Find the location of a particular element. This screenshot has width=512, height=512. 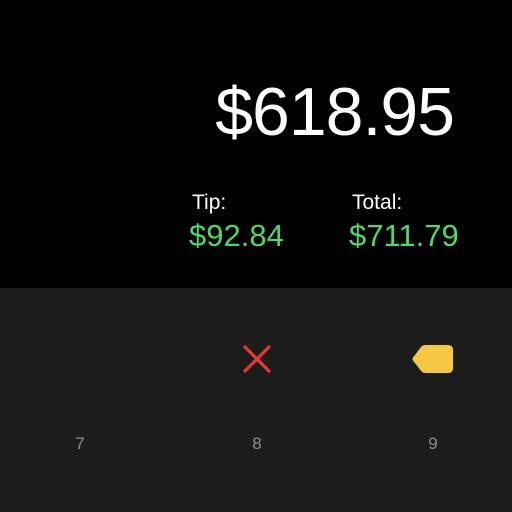

total-label: Total: is located at coordinates (377, 202).